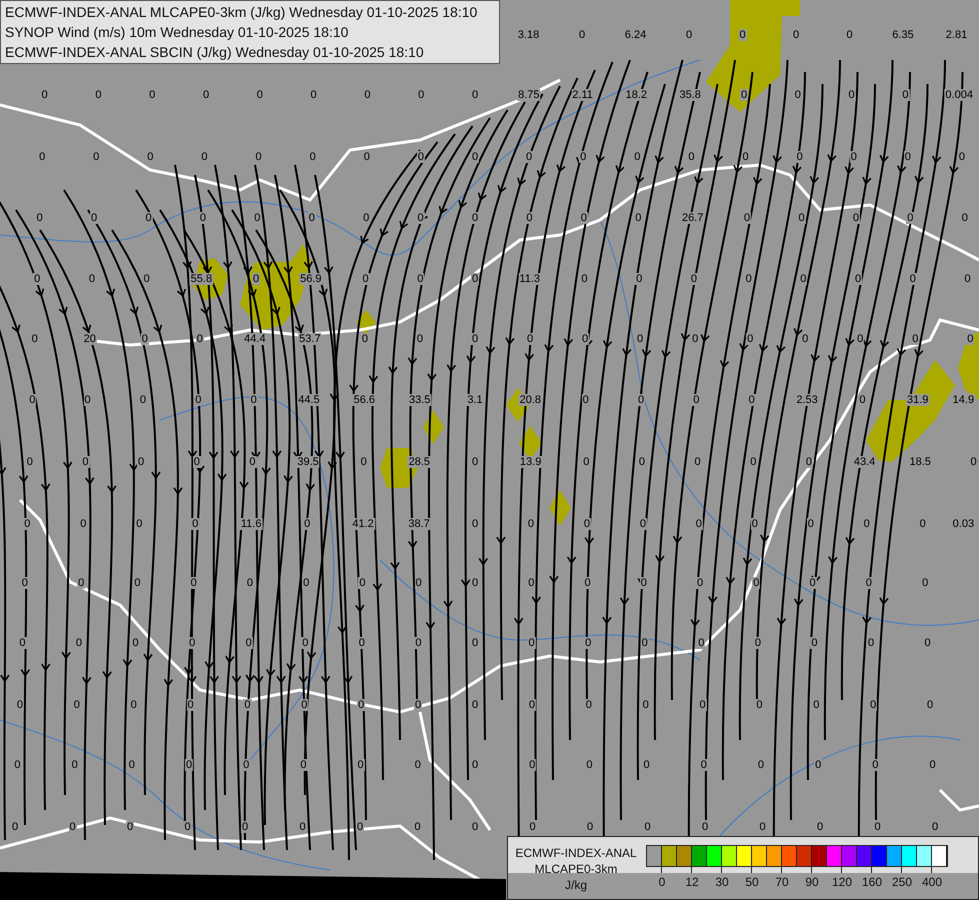 The width and height of the screenshot is (979, 900). I want to click on tick-label: 160, so click(872, 882).